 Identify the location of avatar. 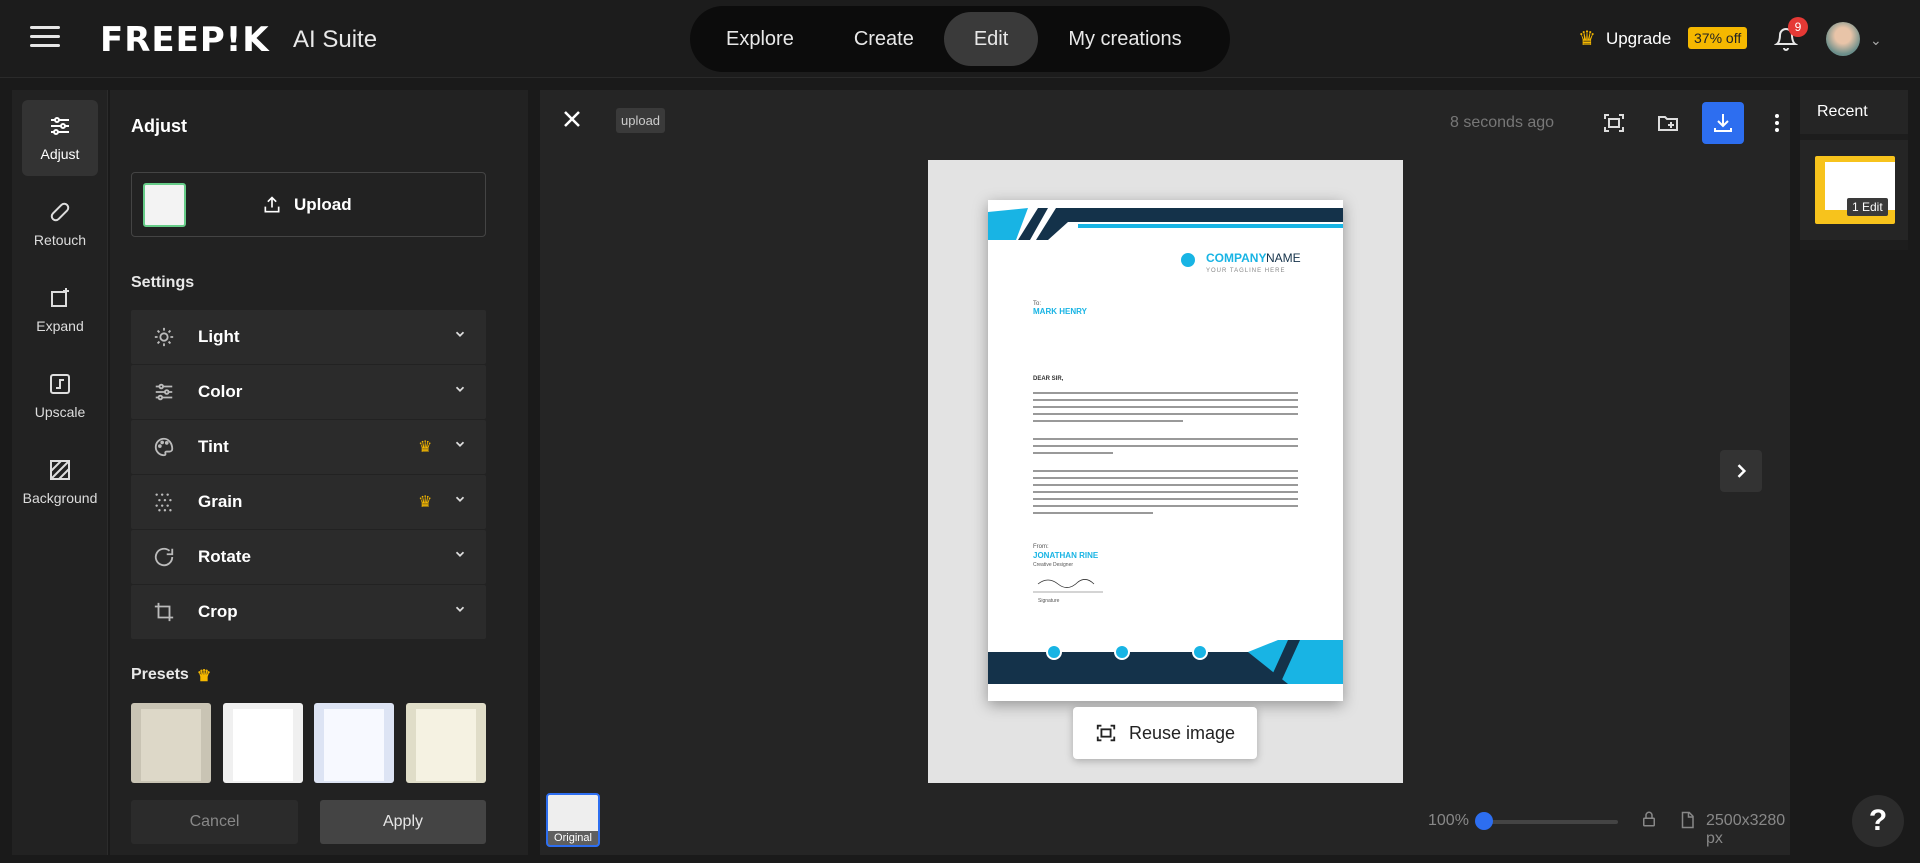
(1843, 39).